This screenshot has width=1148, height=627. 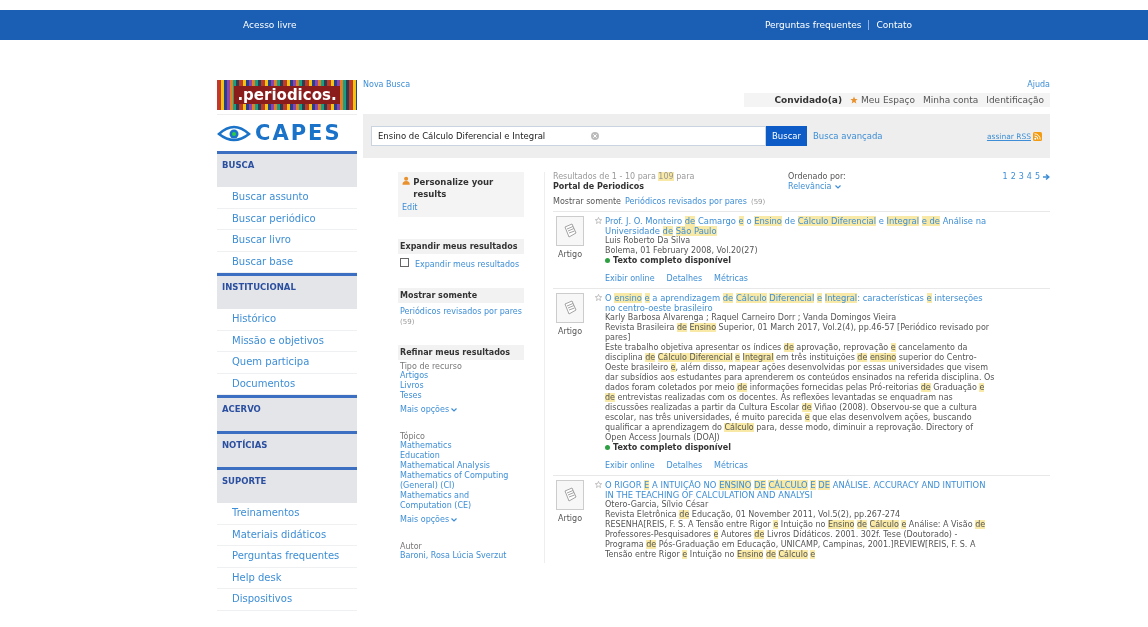 What do you see at coordinates (624, 176) in the screenshot?
I see `results-summary: Resultados de 1 - 10 para 109 para` at bounding box center [624, 176].